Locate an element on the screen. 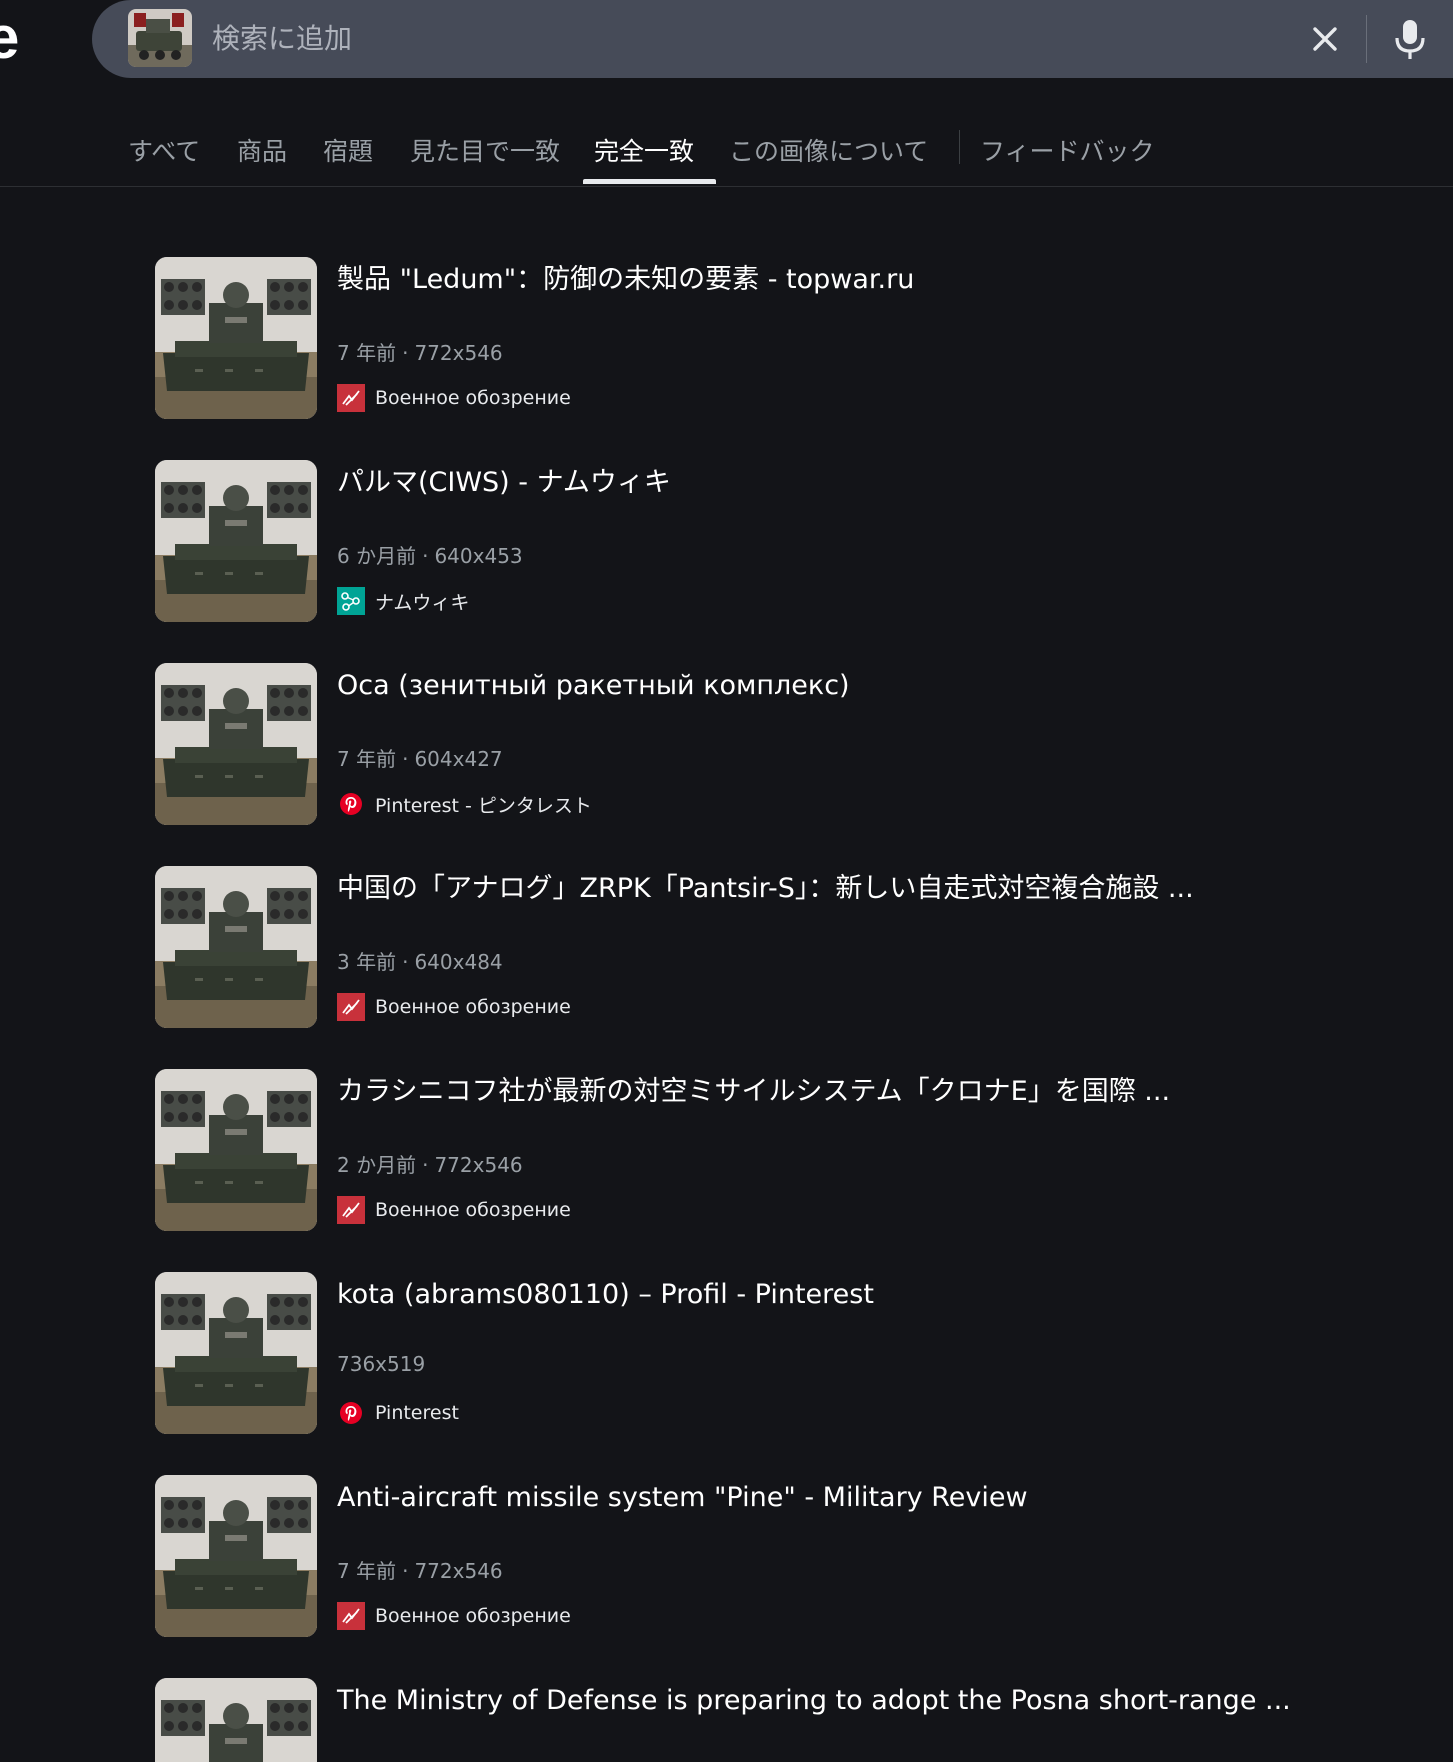 The width and height of the screenshot is (1453, 1762). result-age: 6 か月前 is located at coordinates (377, 556).